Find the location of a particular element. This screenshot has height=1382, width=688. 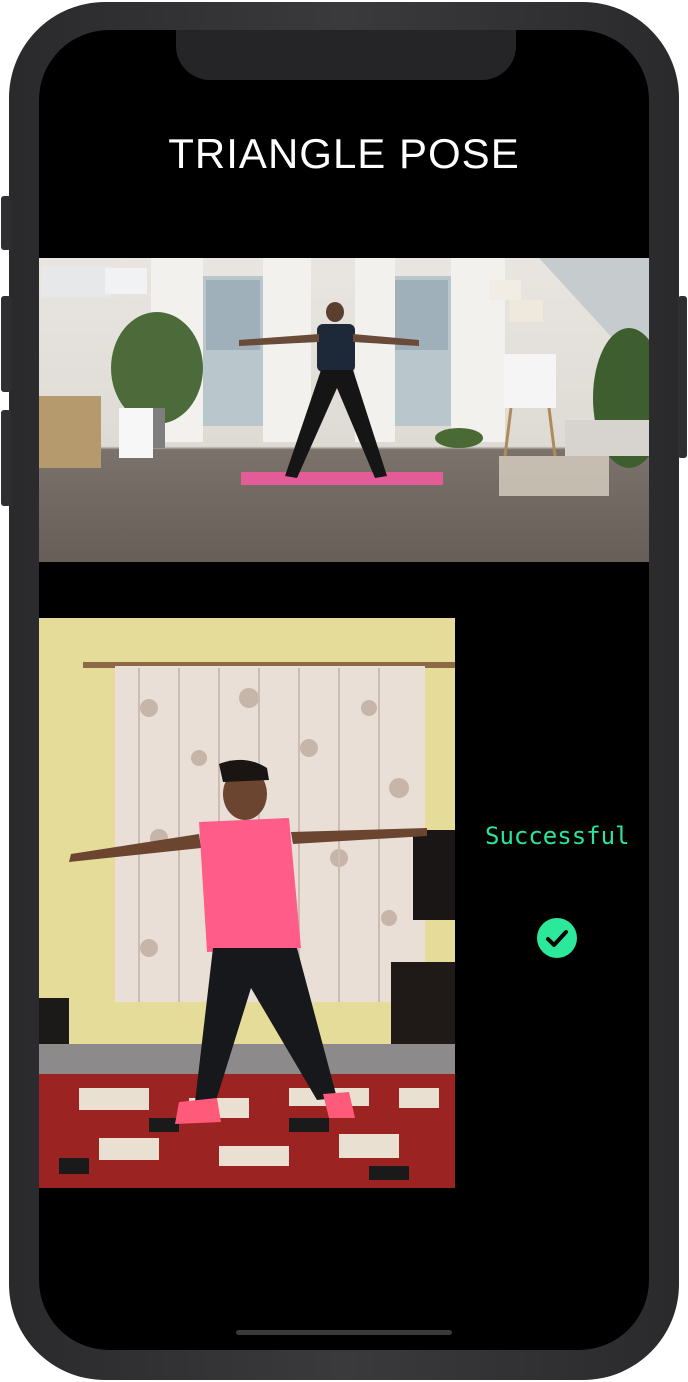

check-circle-icon is located at coordinates (557, 938).